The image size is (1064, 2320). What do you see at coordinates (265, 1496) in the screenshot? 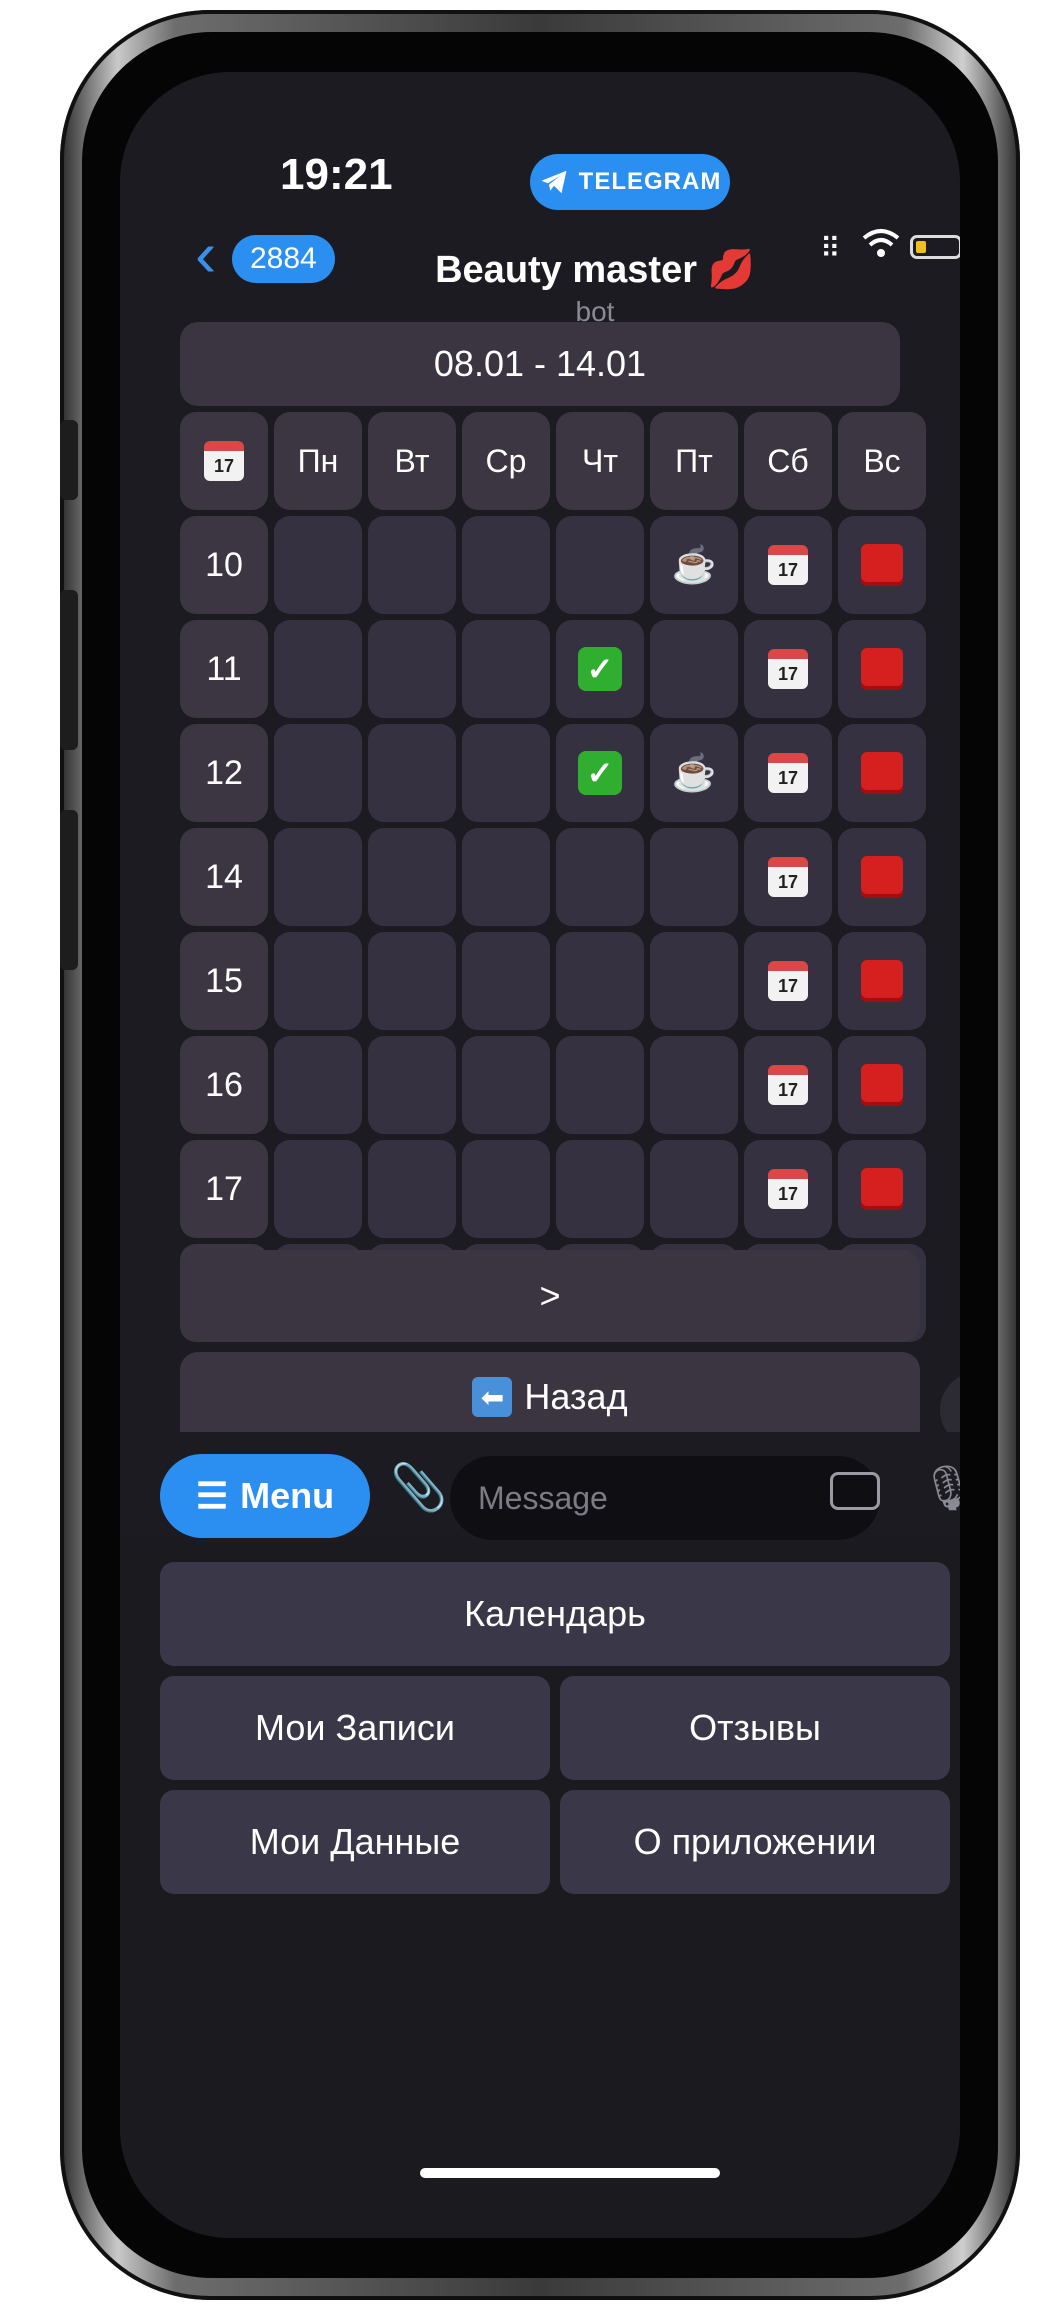
I see `menu-button: ☰ Menu` at bounding box center [265, 1496].